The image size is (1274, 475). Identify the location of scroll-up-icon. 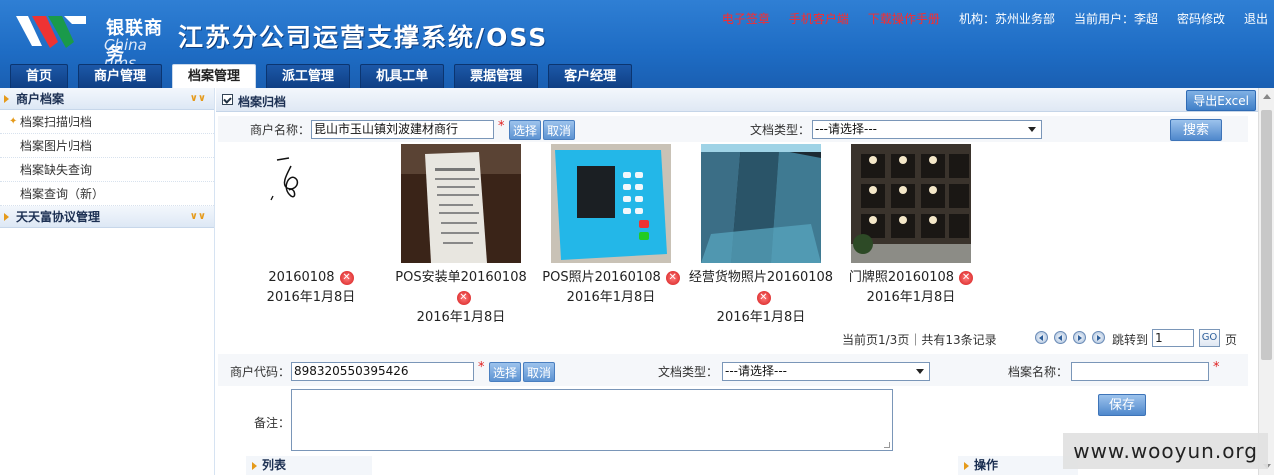
(1267, 96).